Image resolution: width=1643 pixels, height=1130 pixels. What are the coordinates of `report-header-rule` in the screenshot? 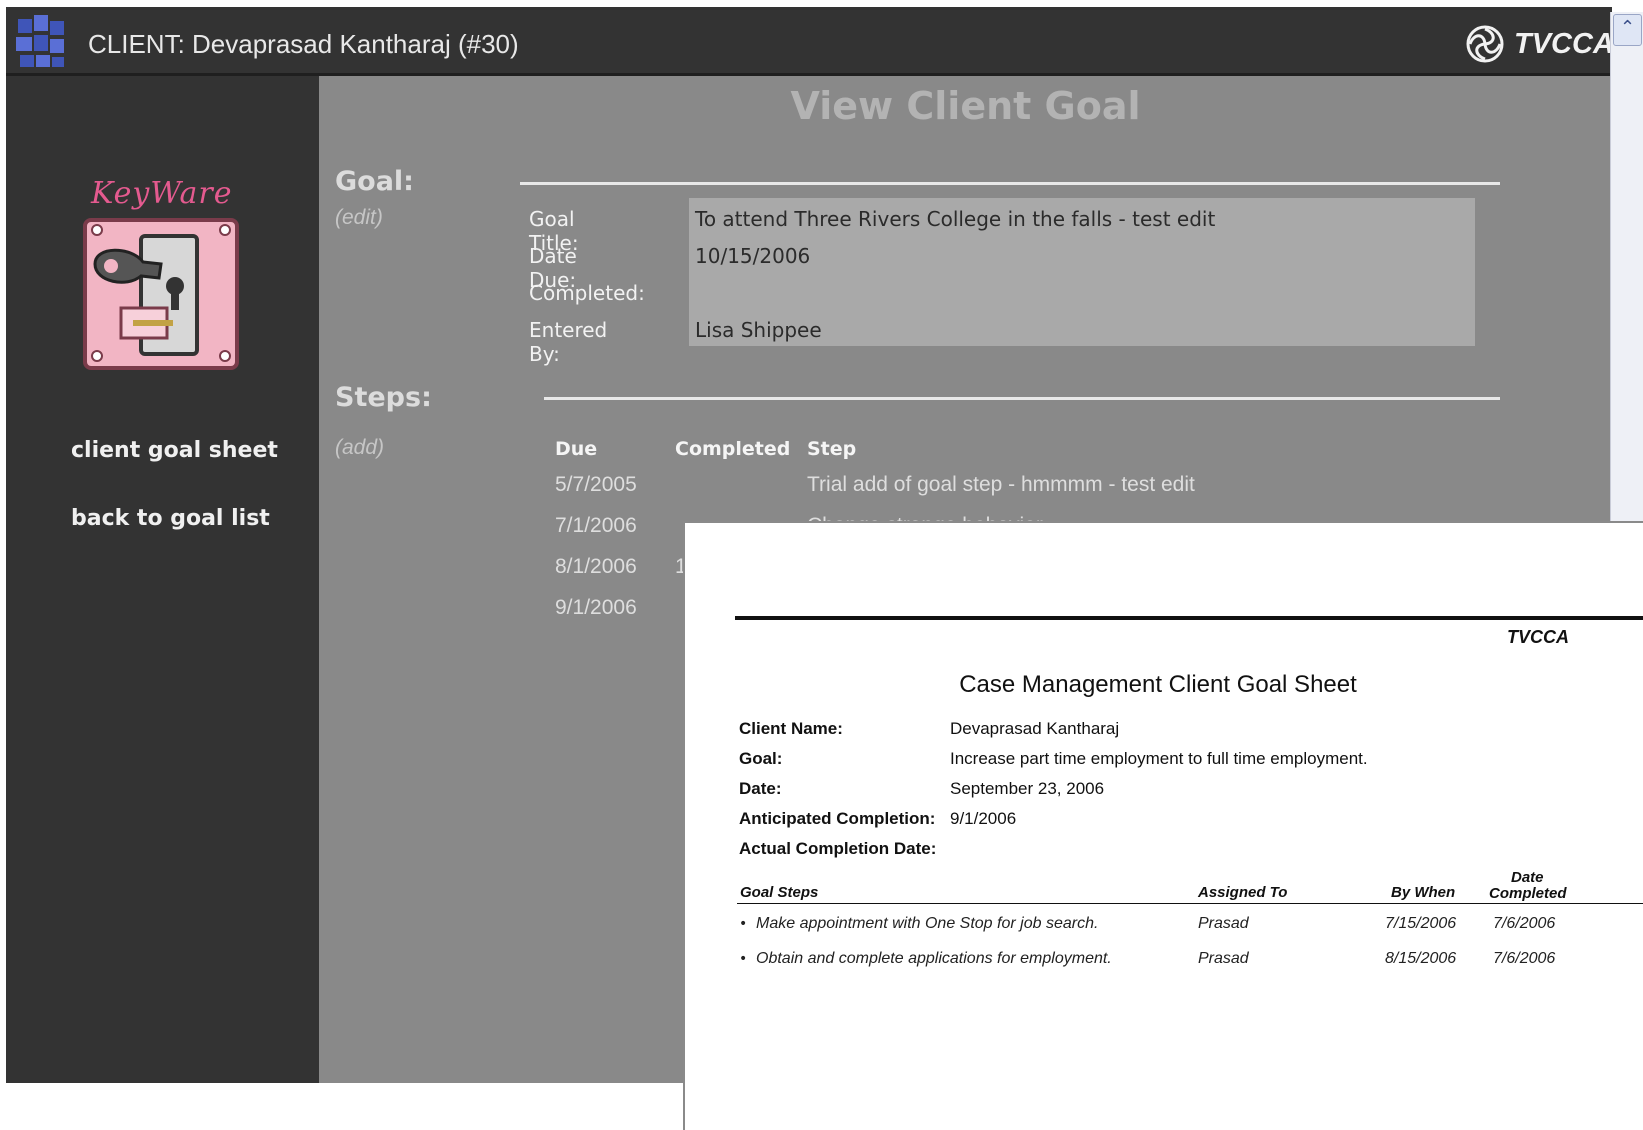 It's located at (1189, 618).